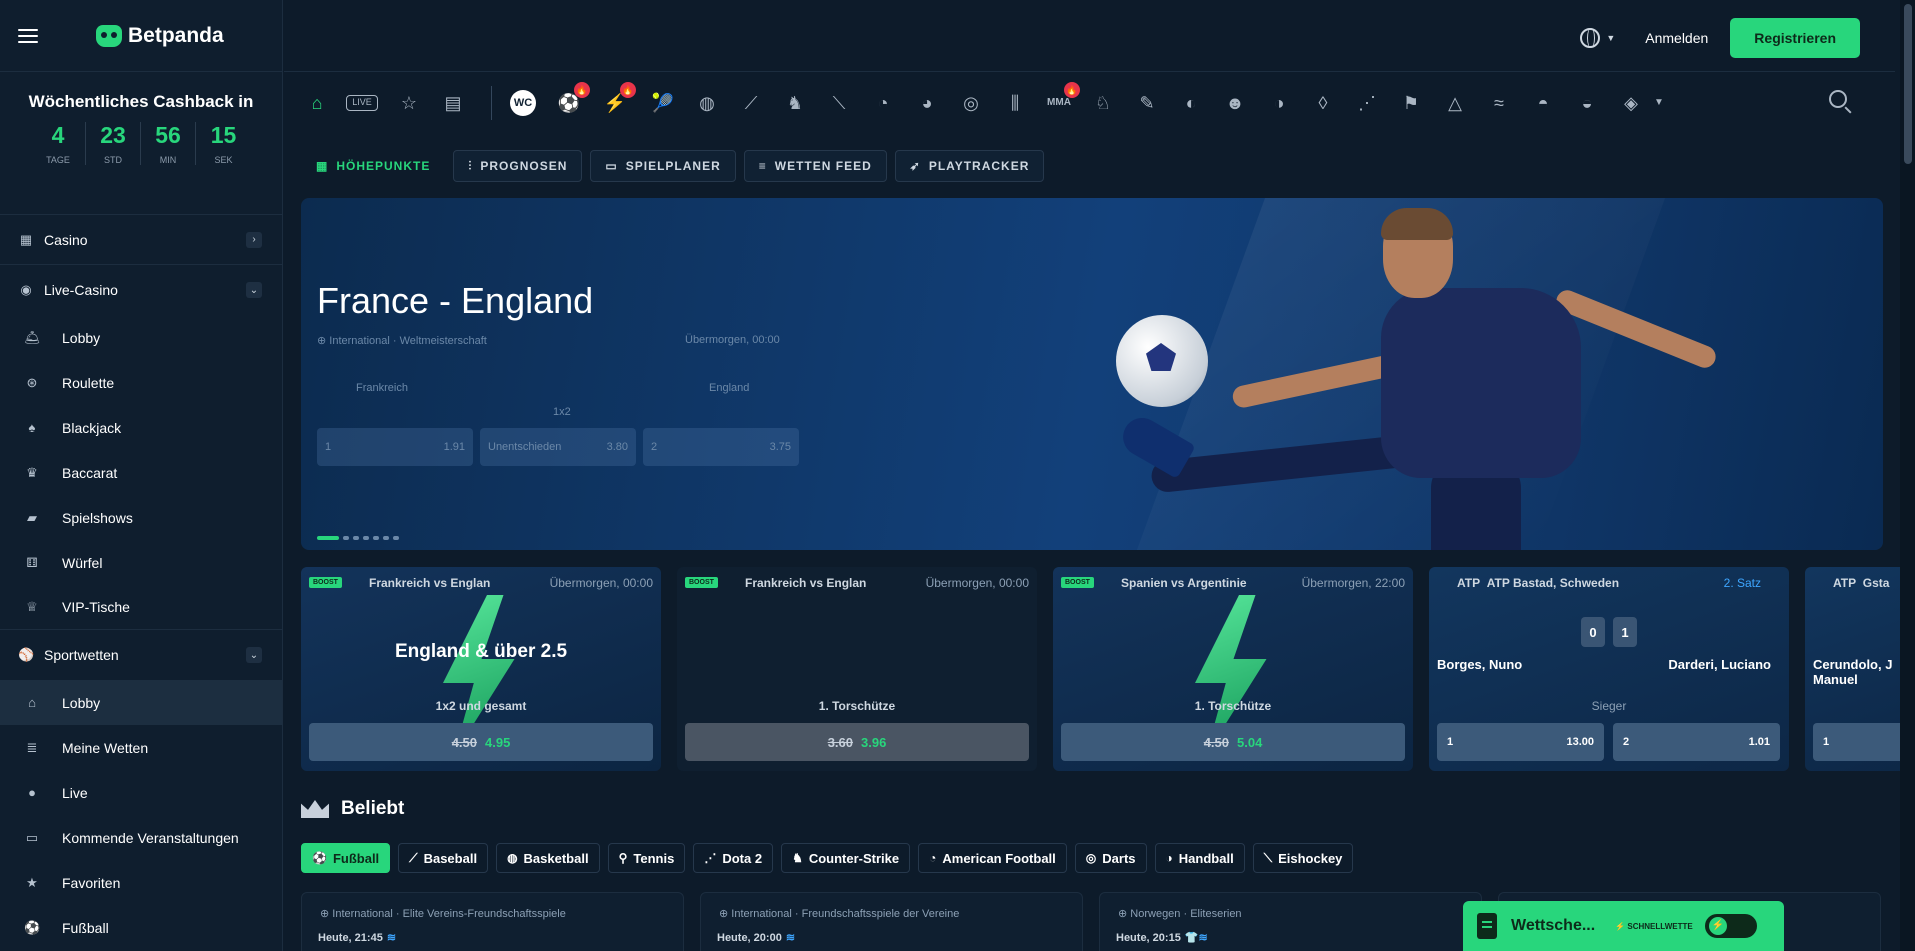 The image size is (1915, 951). What do you see at coordinates (1323, 103) in the screenshot?
I see `table-tennis-icon: ◊` at bounding box center [1323, 103].